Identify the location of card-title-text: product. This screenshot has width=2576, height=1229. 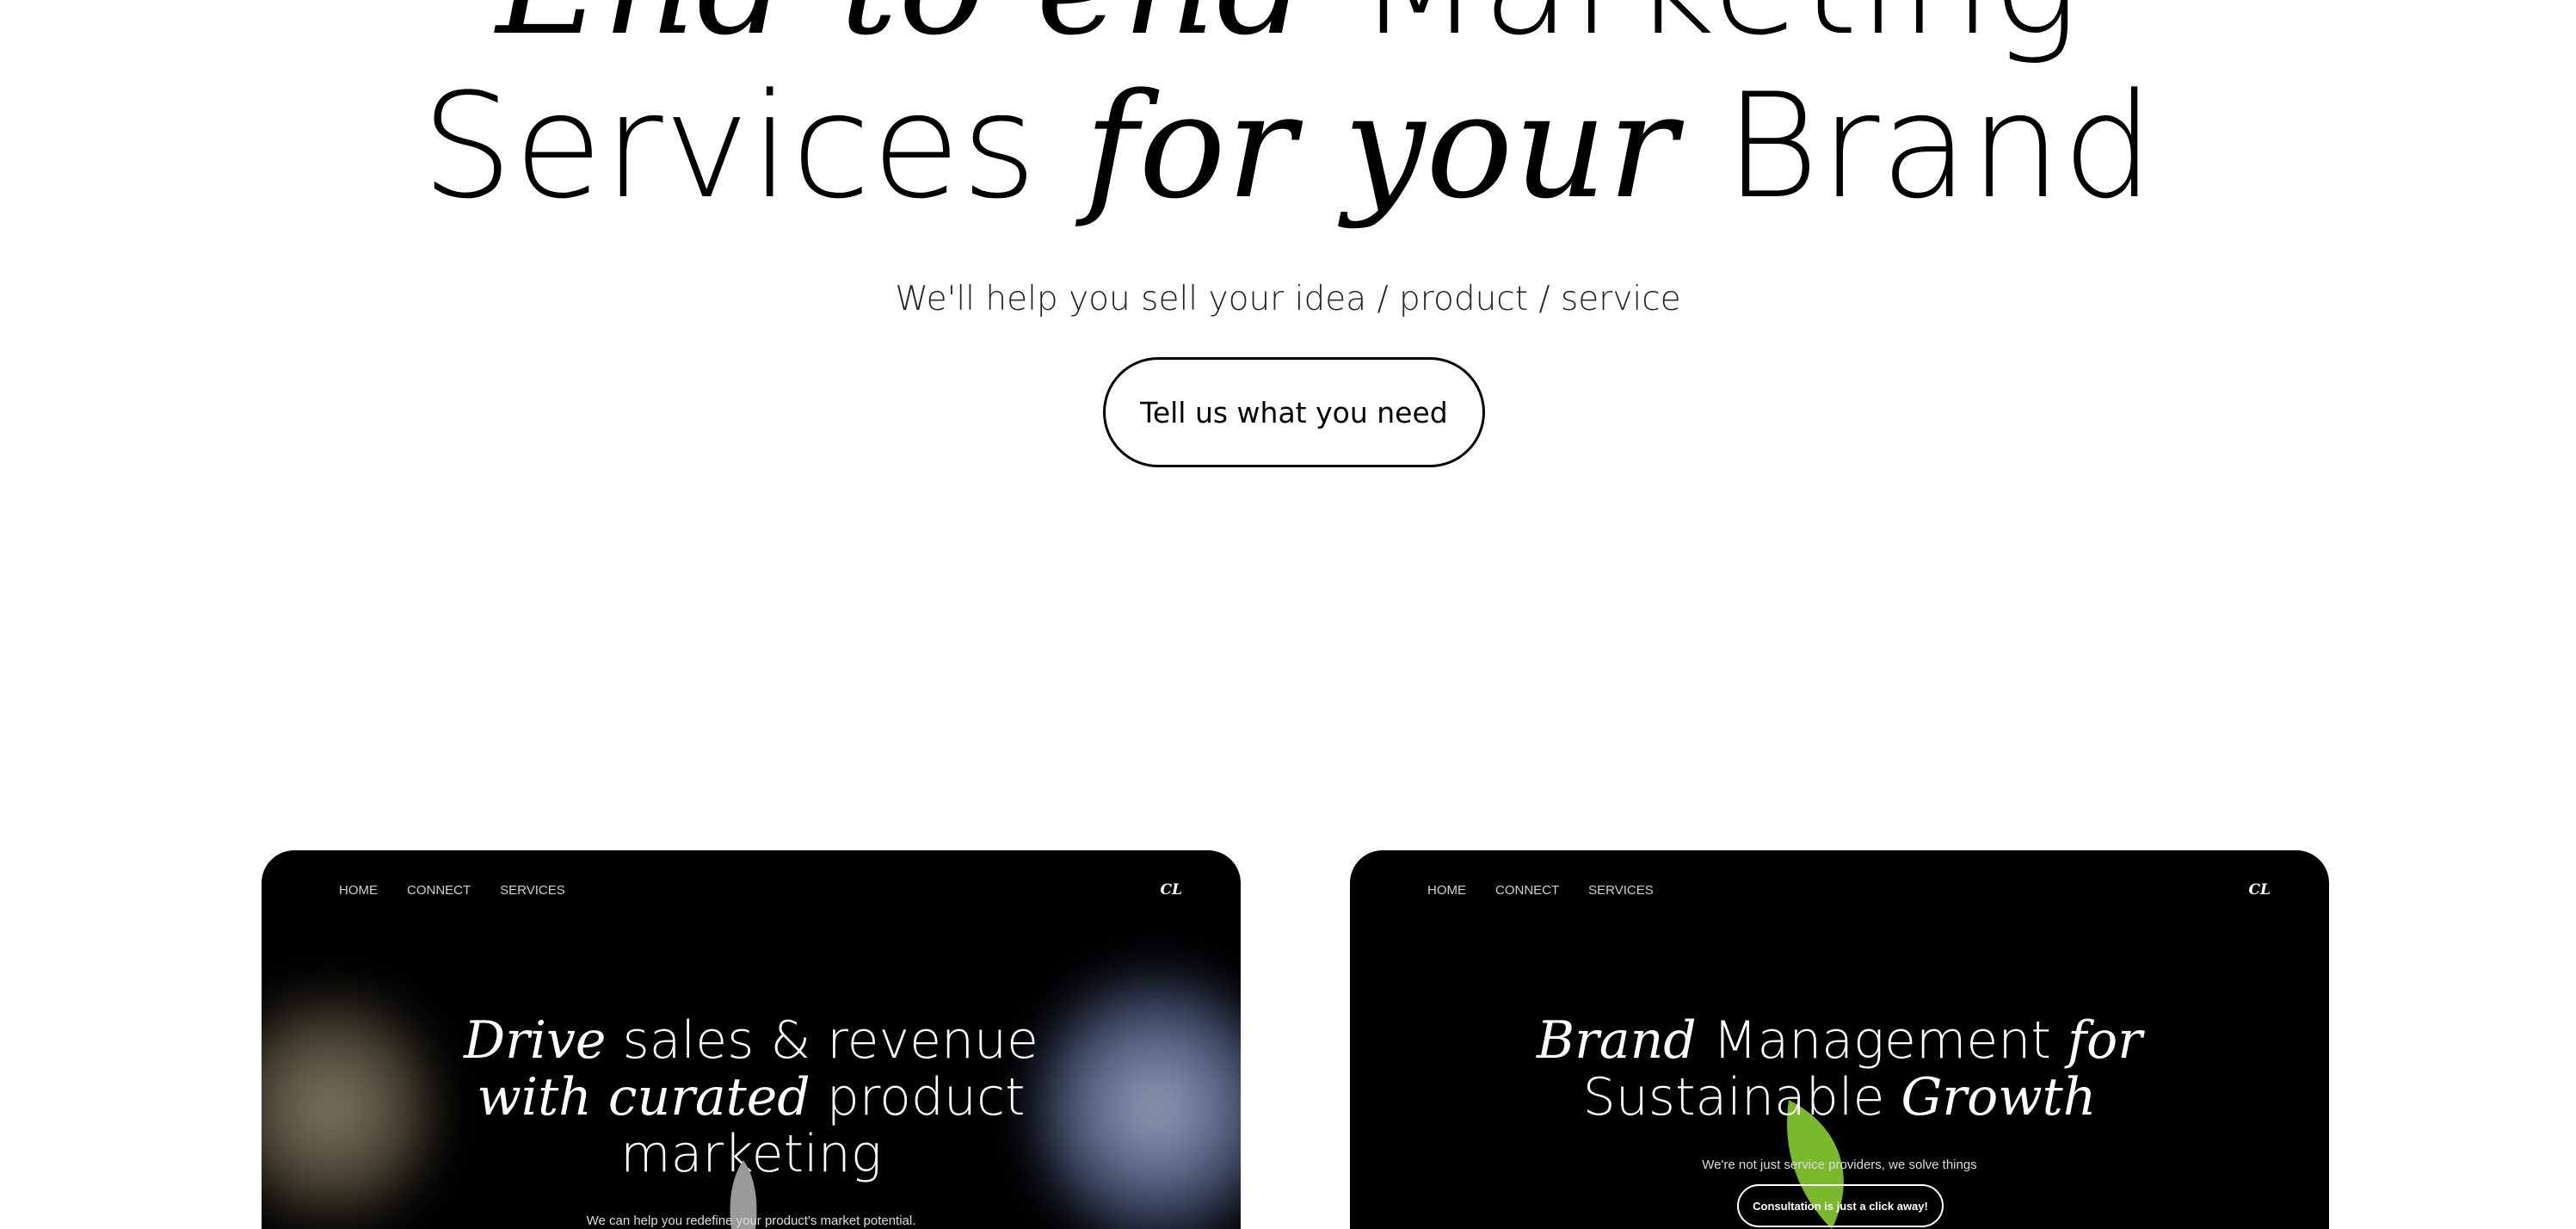
(918, 1097).